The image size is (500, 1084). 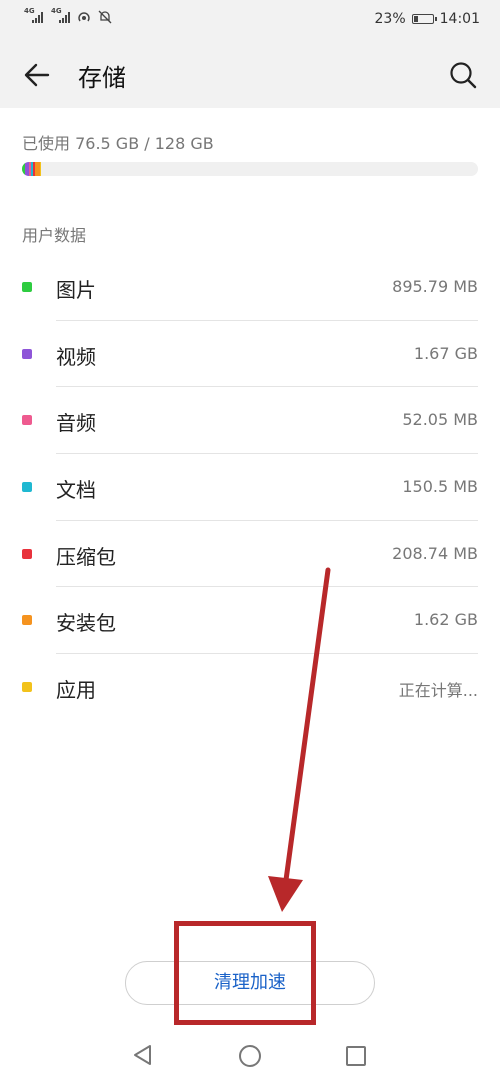 What do you see at coordinates (435, 286) in the screenshot?
I see `category-size: 895.79 MB` at bounding box center [435, 286].